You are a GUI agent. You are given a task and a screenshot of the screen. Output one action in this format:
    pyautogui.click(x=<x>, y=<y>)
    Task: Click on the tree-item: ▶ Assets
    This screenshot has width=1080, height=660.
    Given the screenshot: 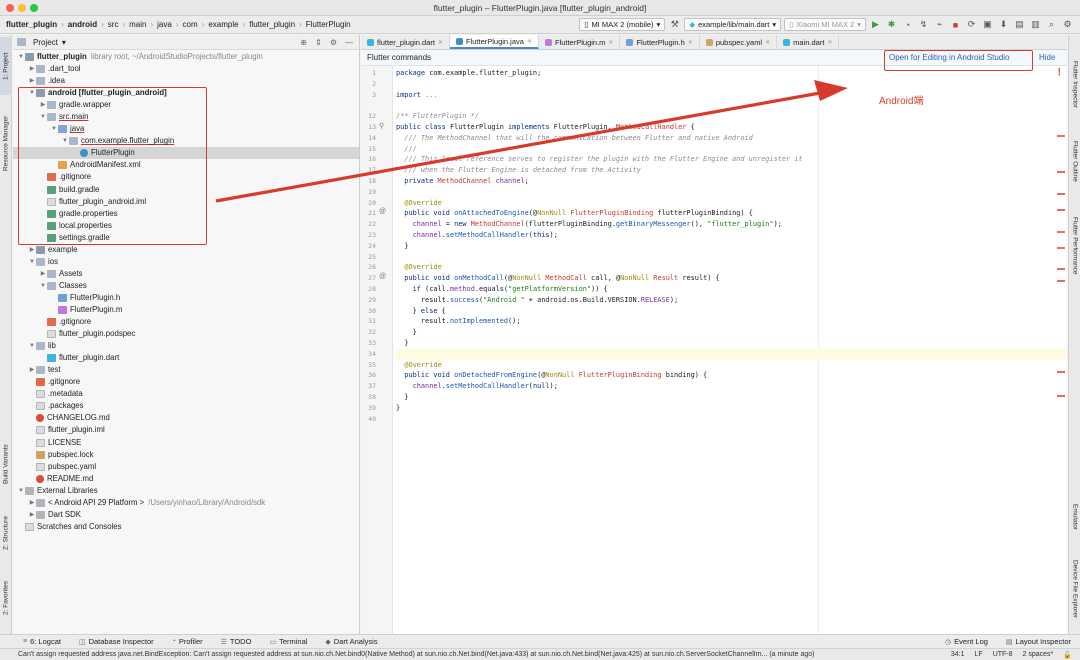 What is the action you would take?
    pyautogui.click(x=186, y=274)
    